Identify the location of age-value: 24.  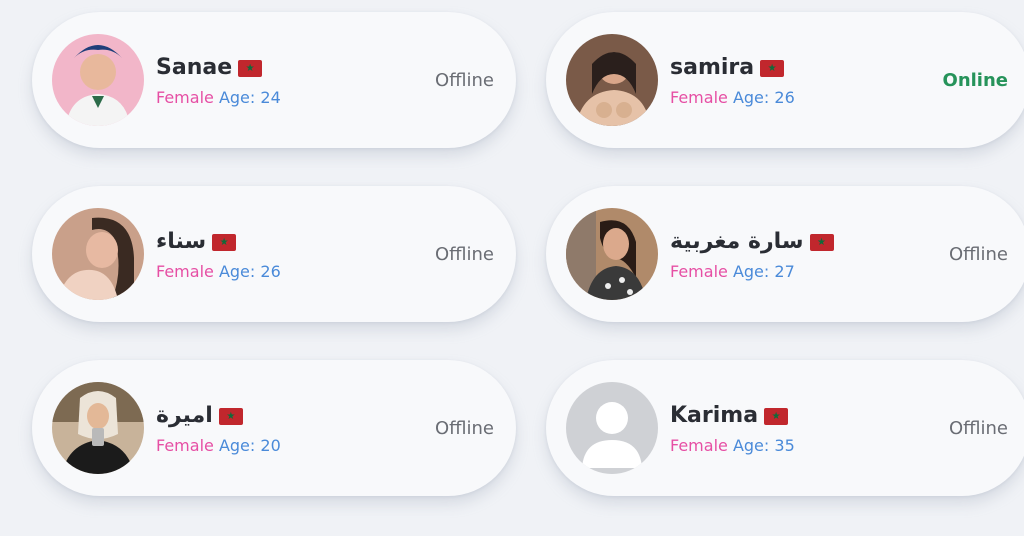
(270, 97).